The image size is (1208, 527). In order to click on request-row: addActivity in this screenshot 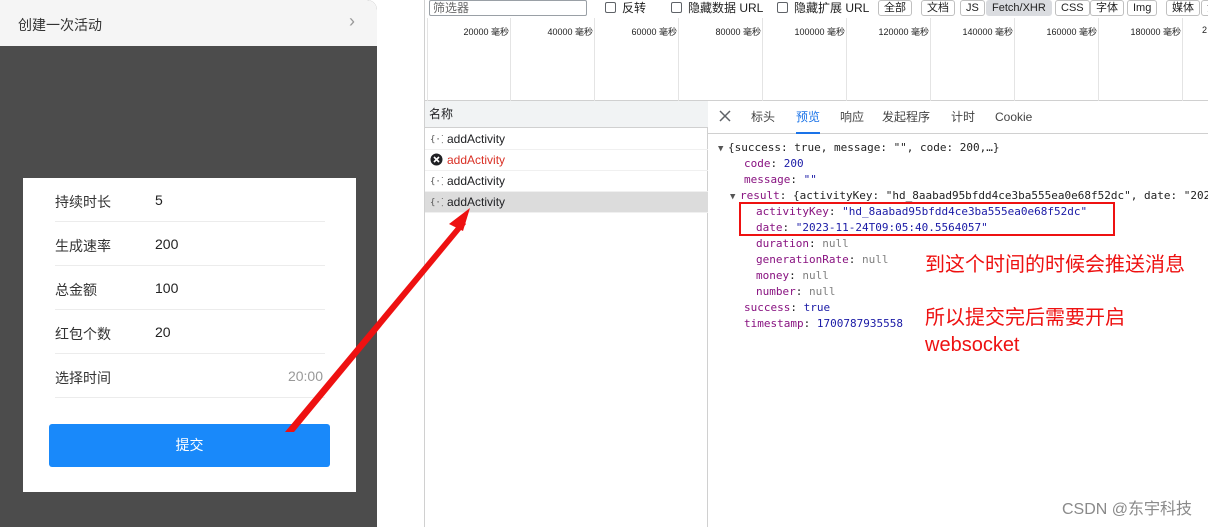, I will do `click(566, 160)`.